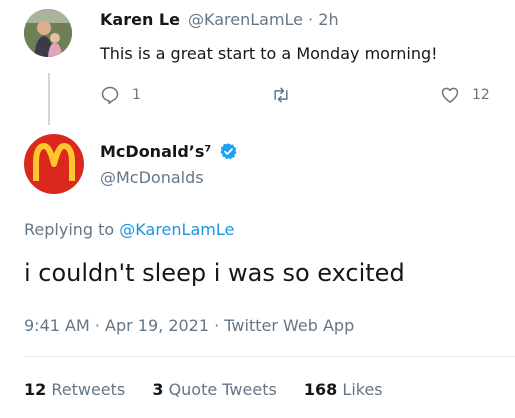  I want to click on retweets-label: Retweets, so click(86, 389).